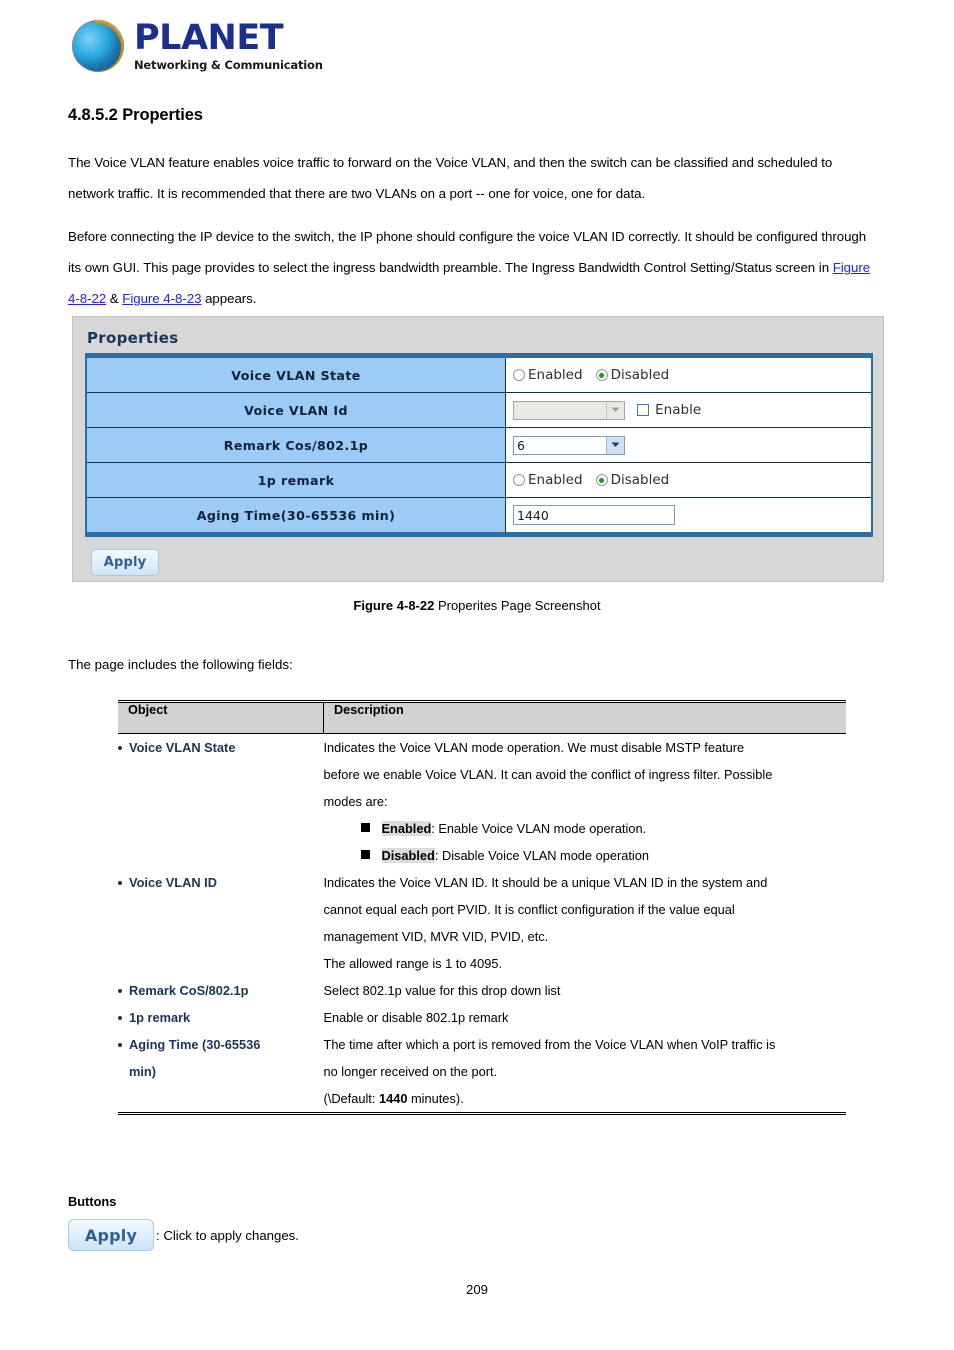 This screenshot has width=954, height=1350. I want to click on remark-cos-value-cell: 6, so click(689, 445).